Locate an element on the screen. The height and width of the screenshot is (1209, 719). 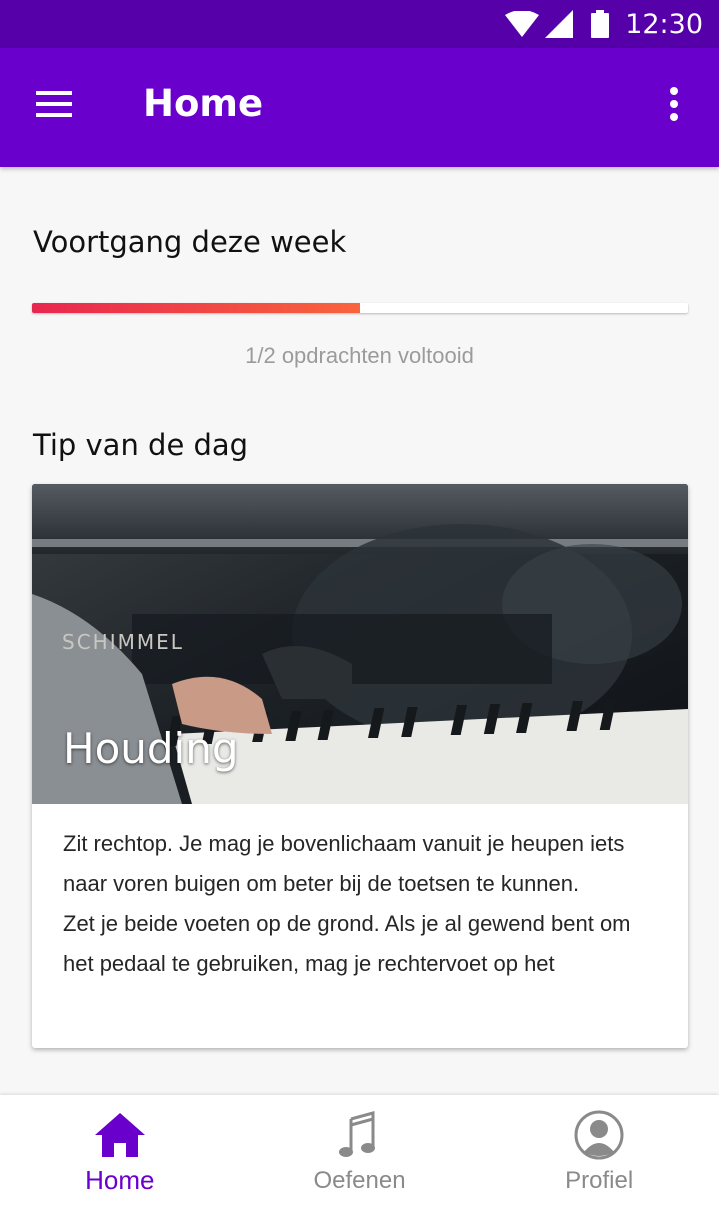
nav-item-home: Home is located at coordinates (120, 1152).